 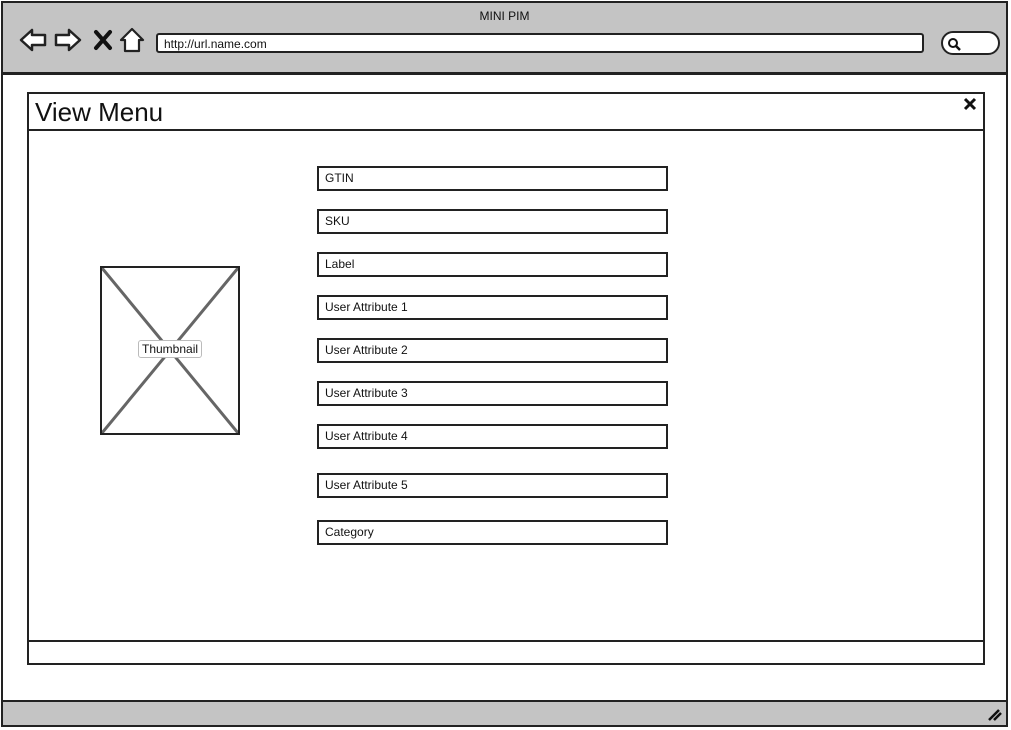 I want to click on user-attribute-3-field: User Attribute 3, so click(x=492, y=393).